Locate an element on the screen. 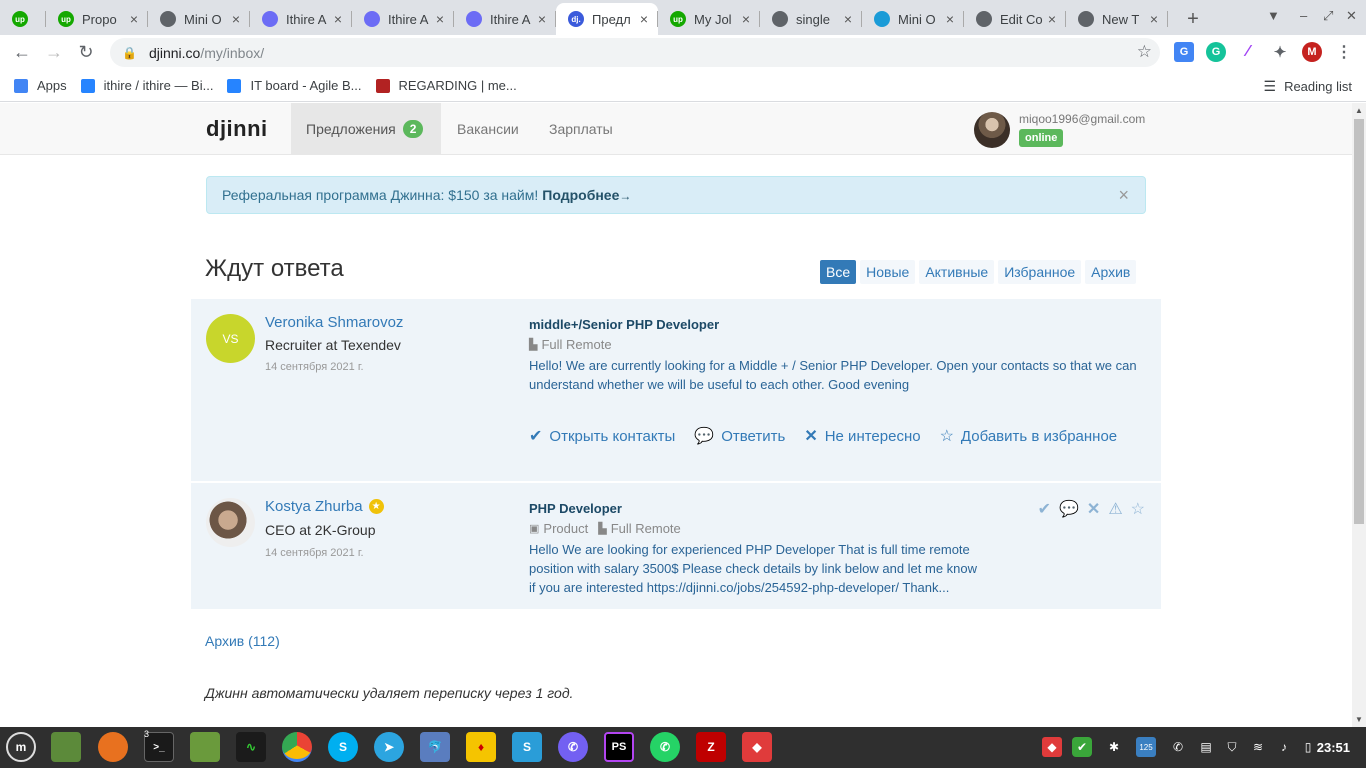  scroll-up-icon: ▲ is located at coordinates (1359, 110).